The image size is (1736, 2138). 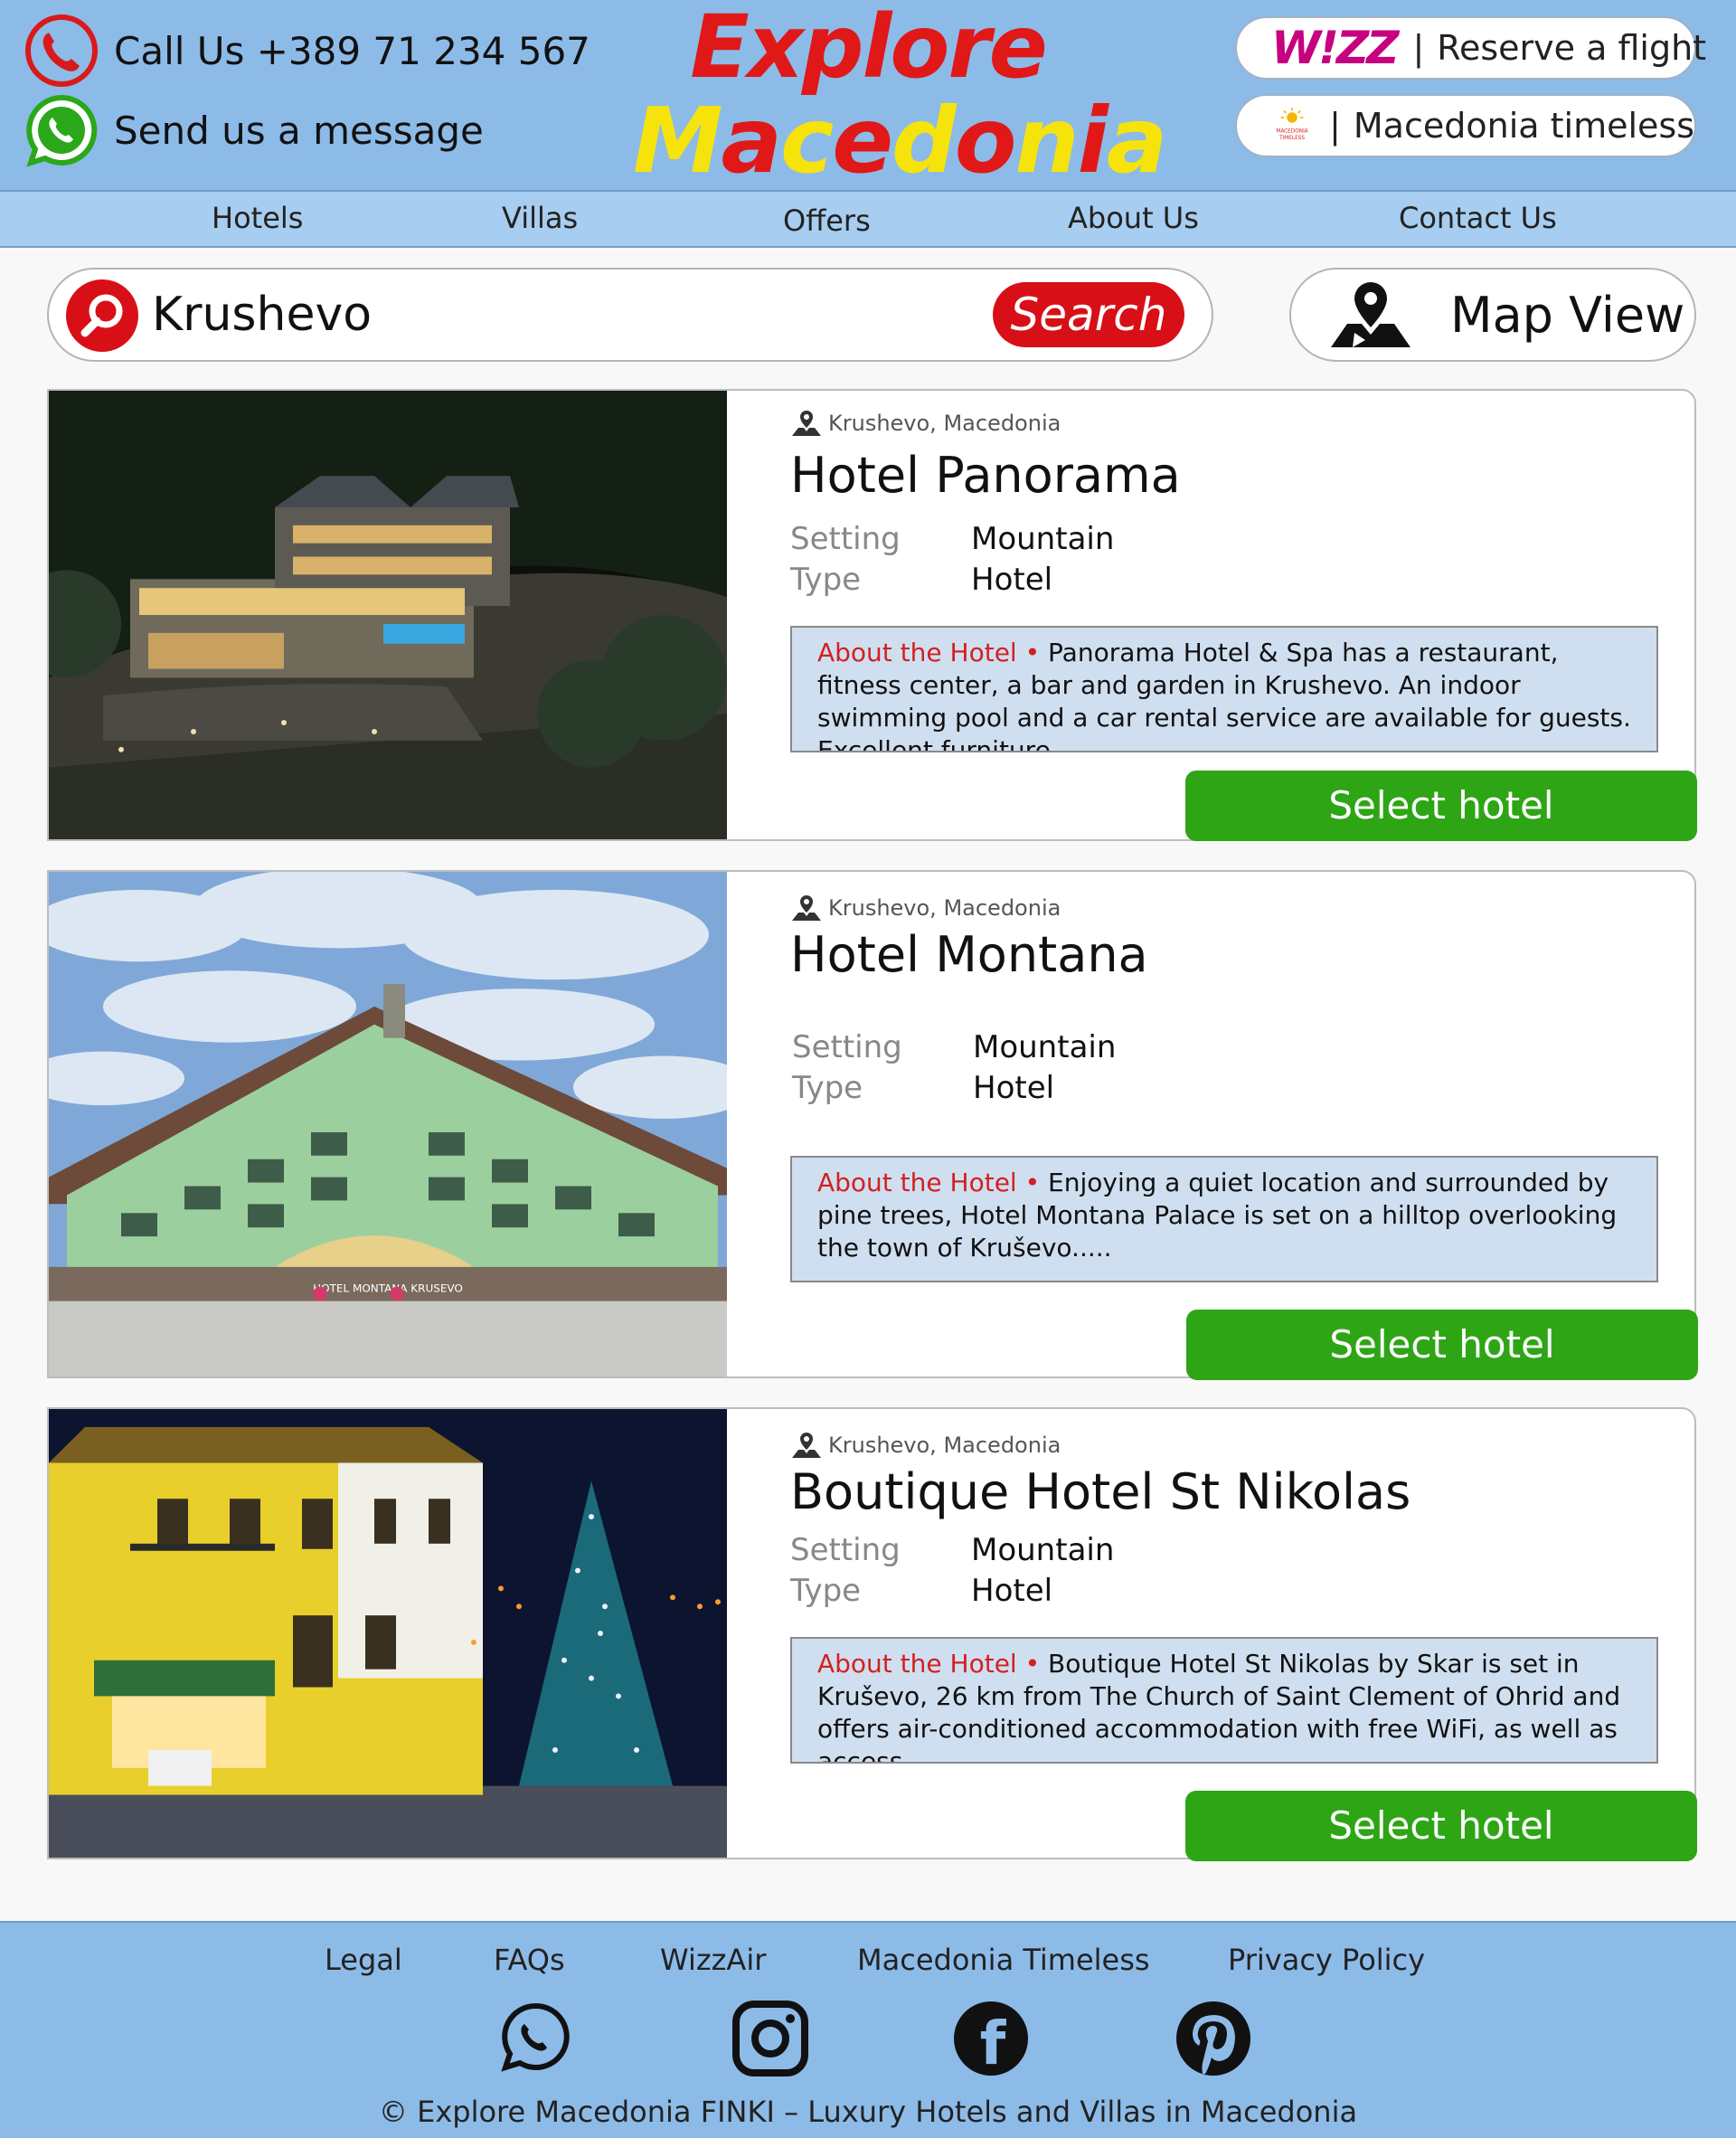 I want to click on send-message-link: Send us a message, so click(x=254, y=130).